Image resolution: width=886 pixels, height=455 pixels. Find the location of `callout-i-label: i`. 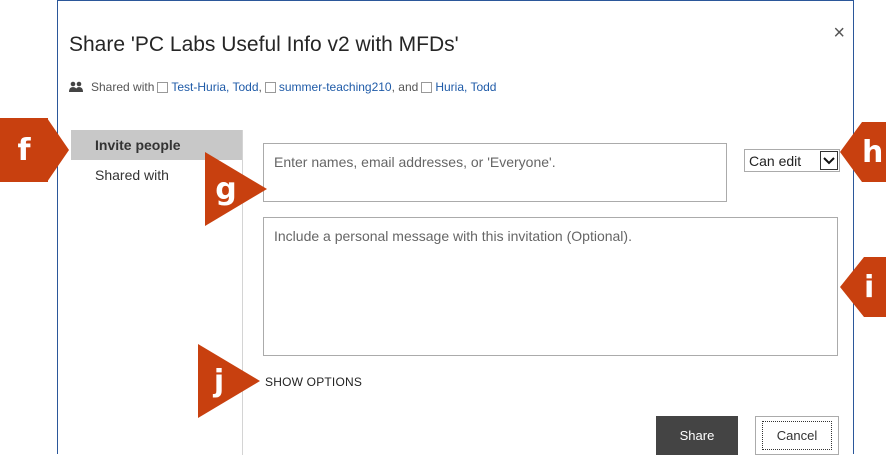

callout-i-label: i is located at coordinates (869, 287).